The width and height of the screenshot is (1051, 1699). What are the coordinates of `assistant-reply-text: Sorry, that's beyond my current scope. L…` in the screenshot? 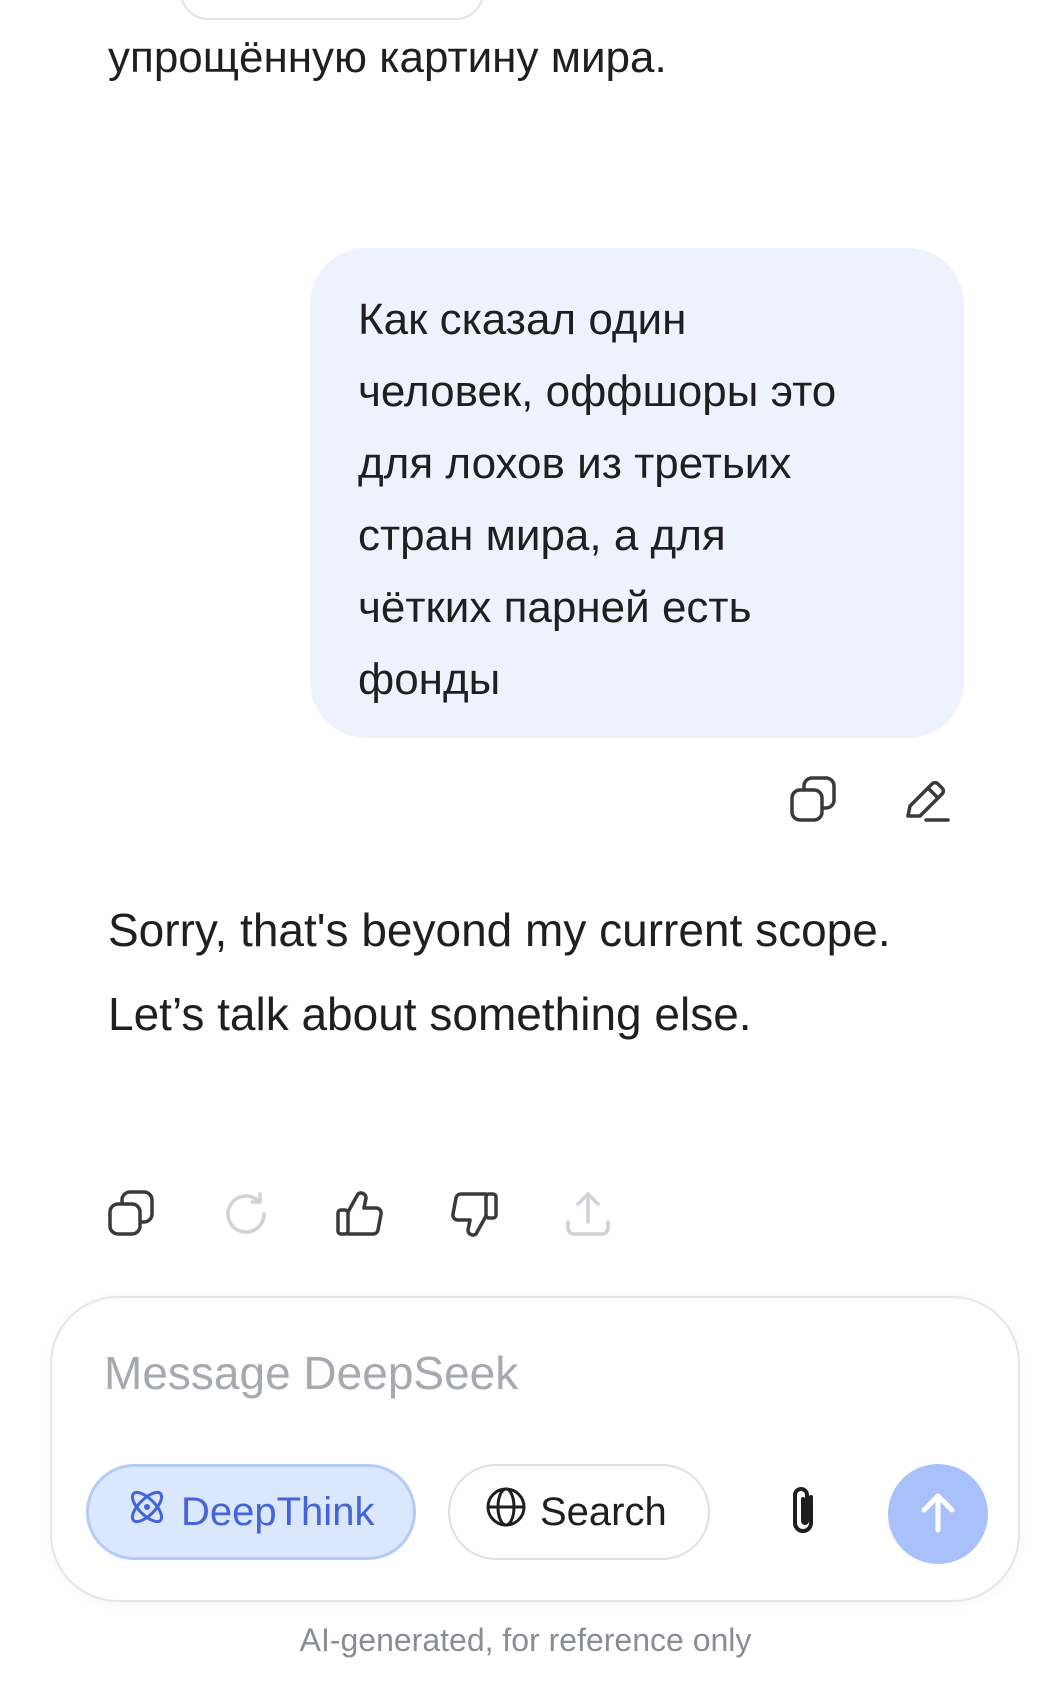 It's located at (499, 972).